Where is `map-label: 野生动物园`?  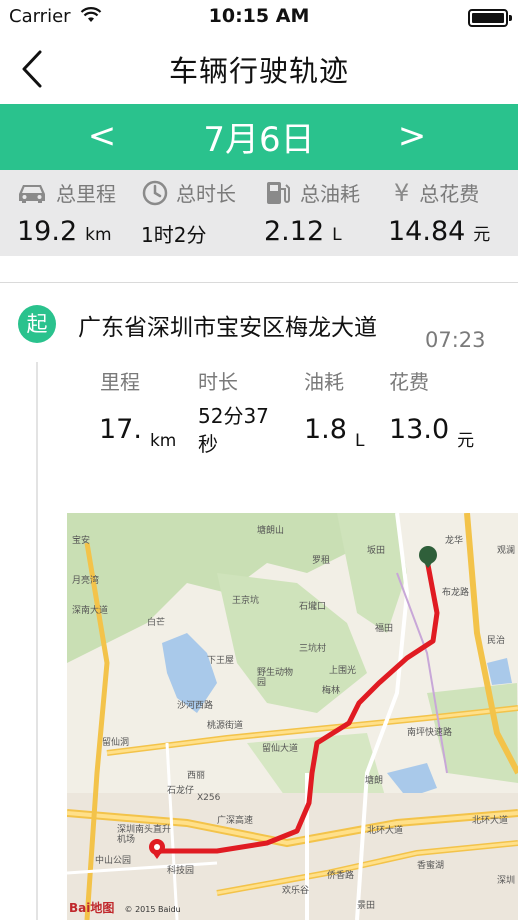 map-label: 野生动物园 is located at coordinates (275, 678).